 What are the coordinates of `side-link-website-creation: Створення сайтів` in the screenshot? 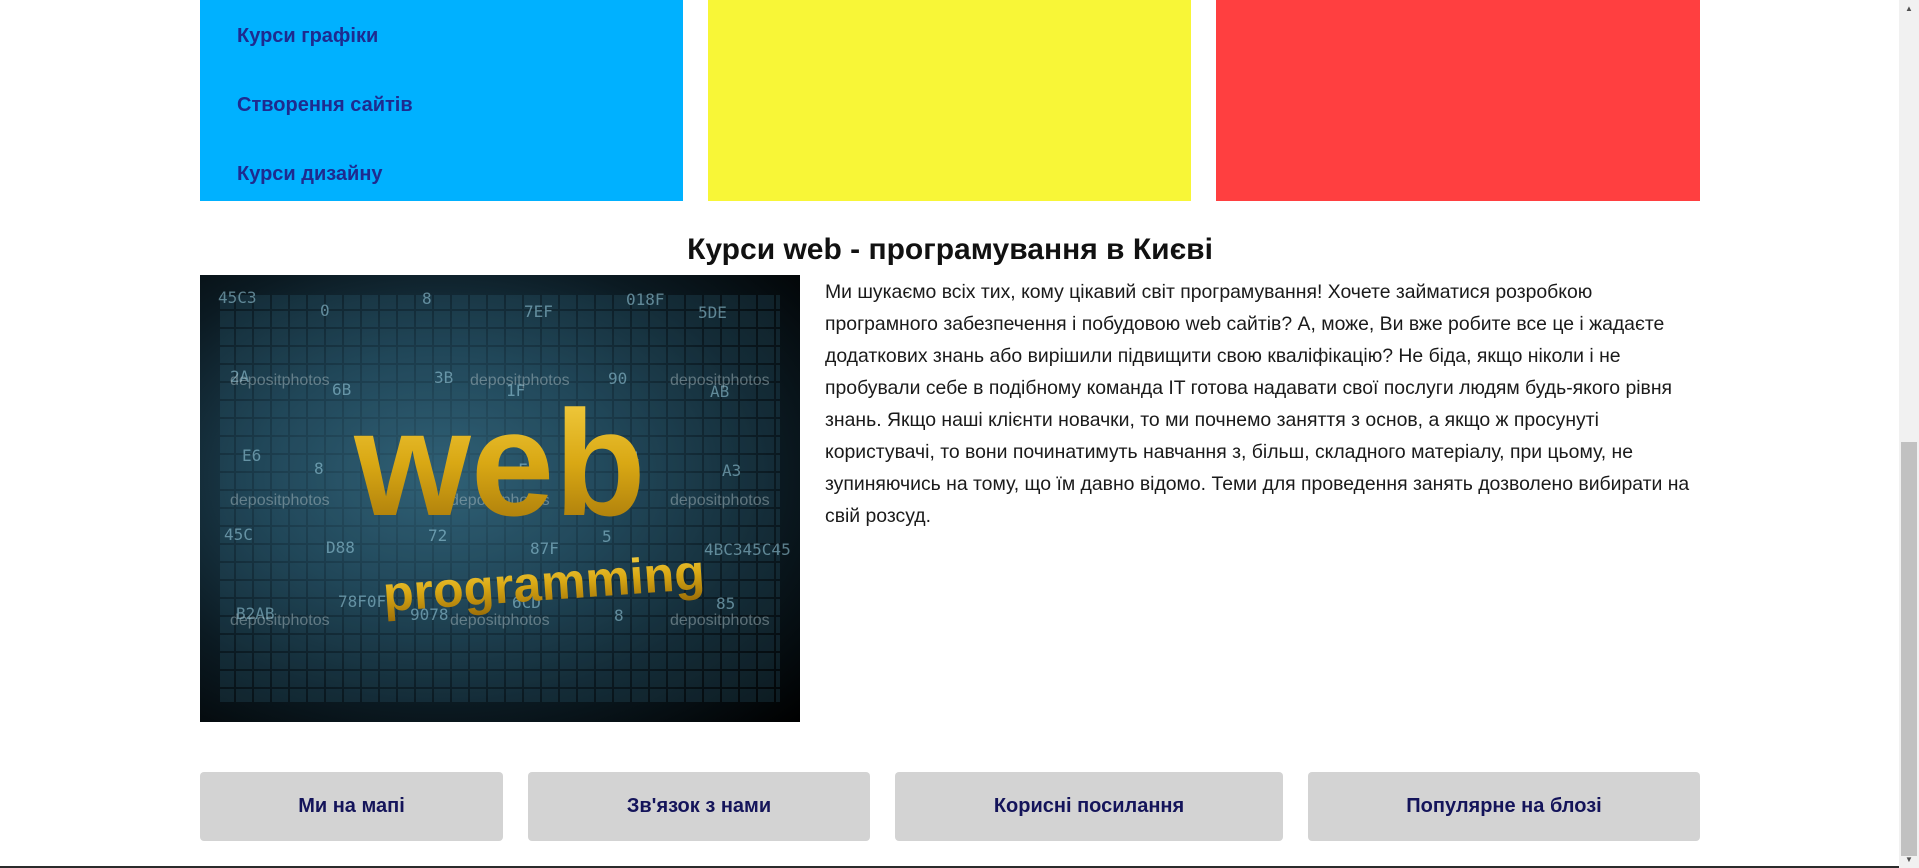 It's located at (325, 105).